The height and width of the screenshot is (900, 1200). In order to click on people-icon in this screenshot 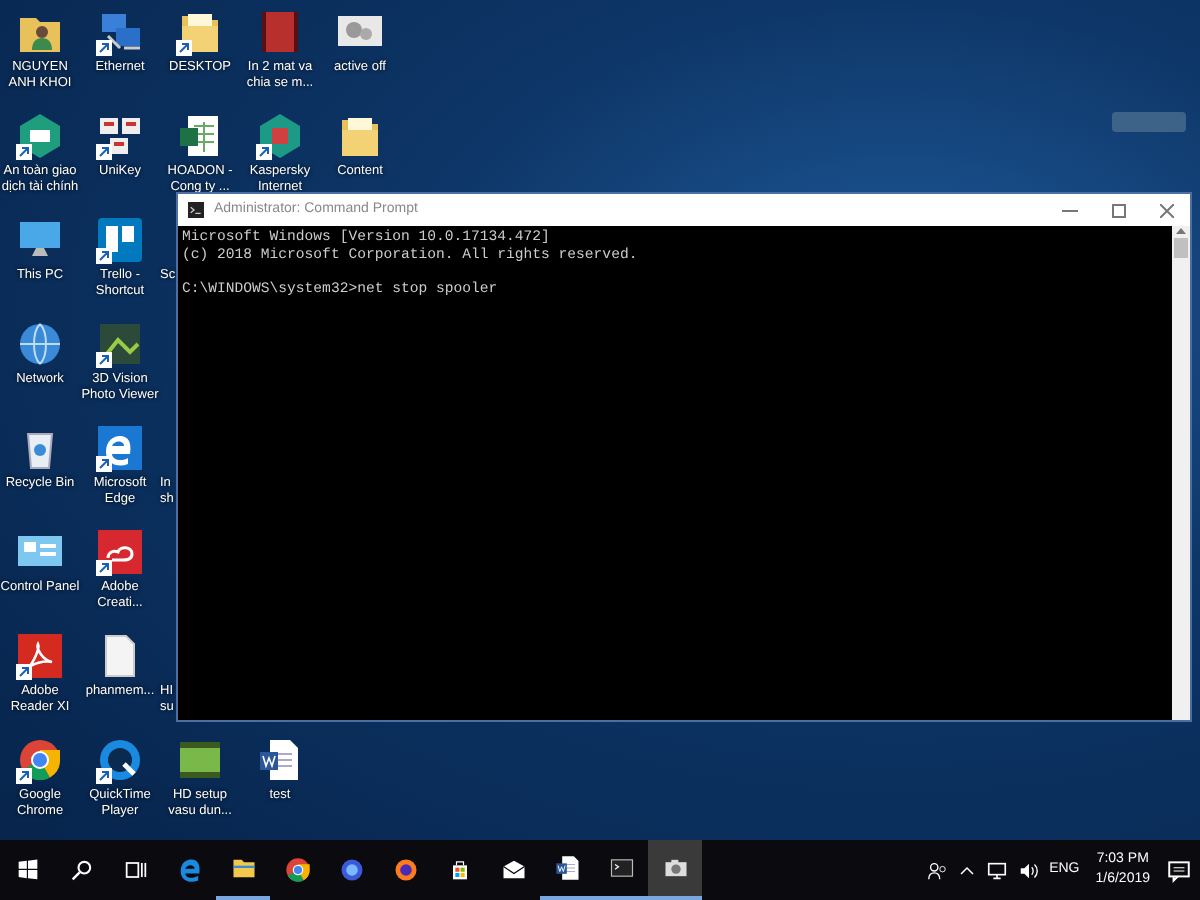, I will do `click(936, 870)`.